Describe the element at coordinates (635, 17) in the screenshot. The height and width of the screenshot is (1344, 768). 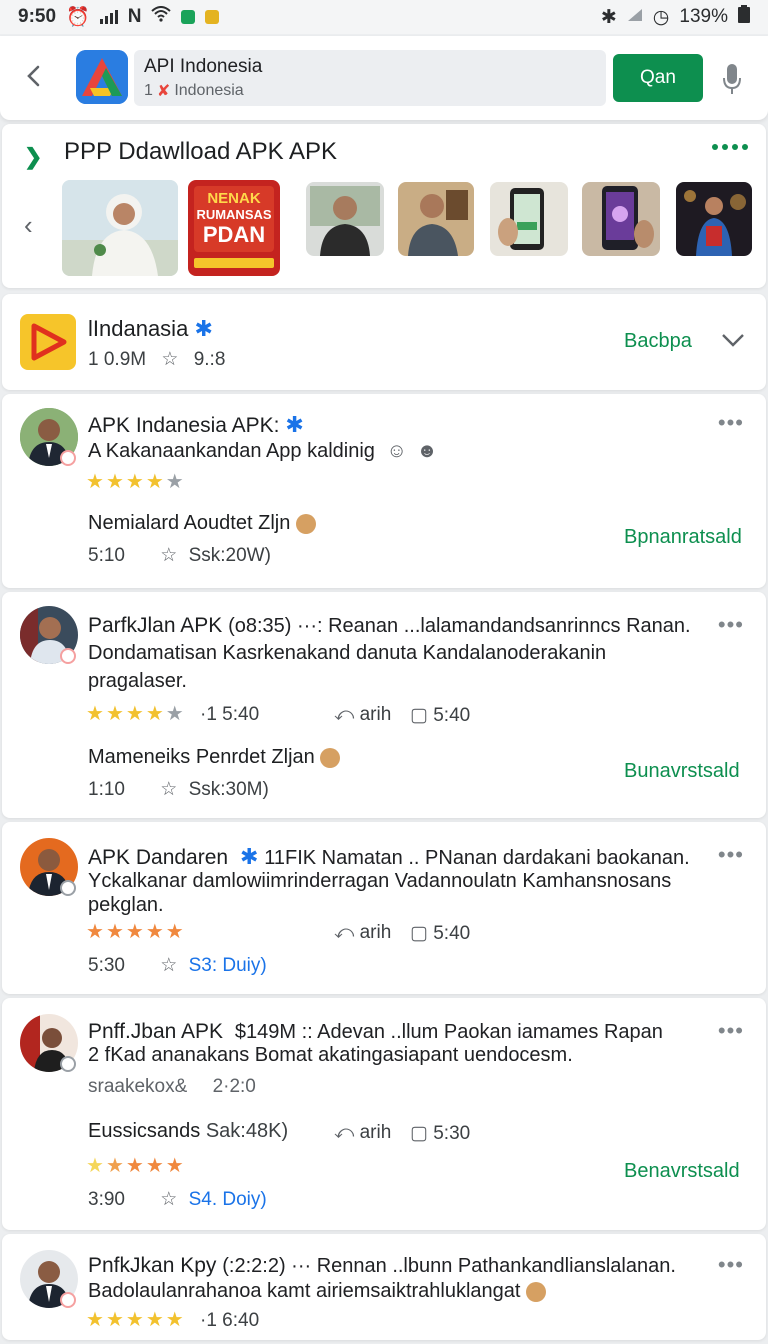
I see `signal-triangle-icon` at that location.